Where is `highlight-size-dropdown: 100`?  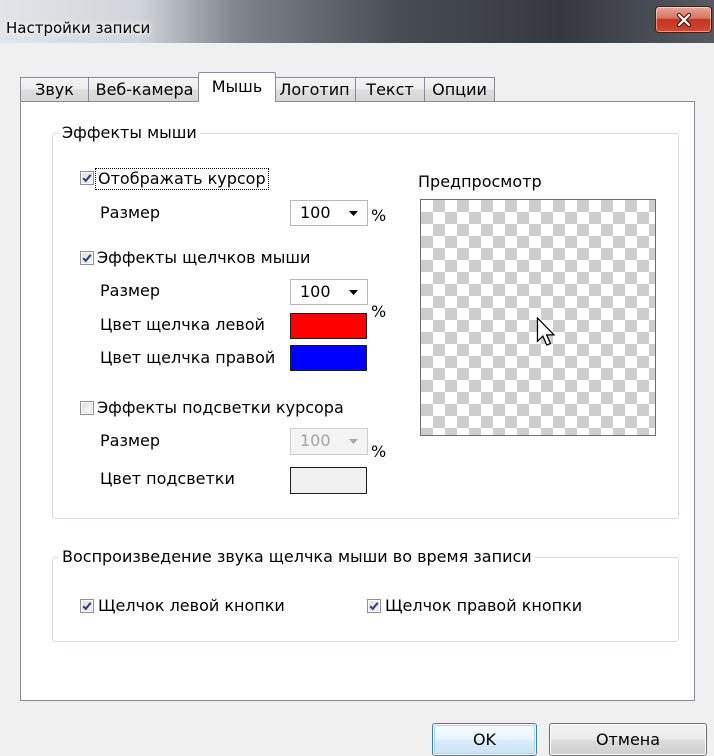
highlight-size-dropdown: 100 is located at coordinates (329, 441).